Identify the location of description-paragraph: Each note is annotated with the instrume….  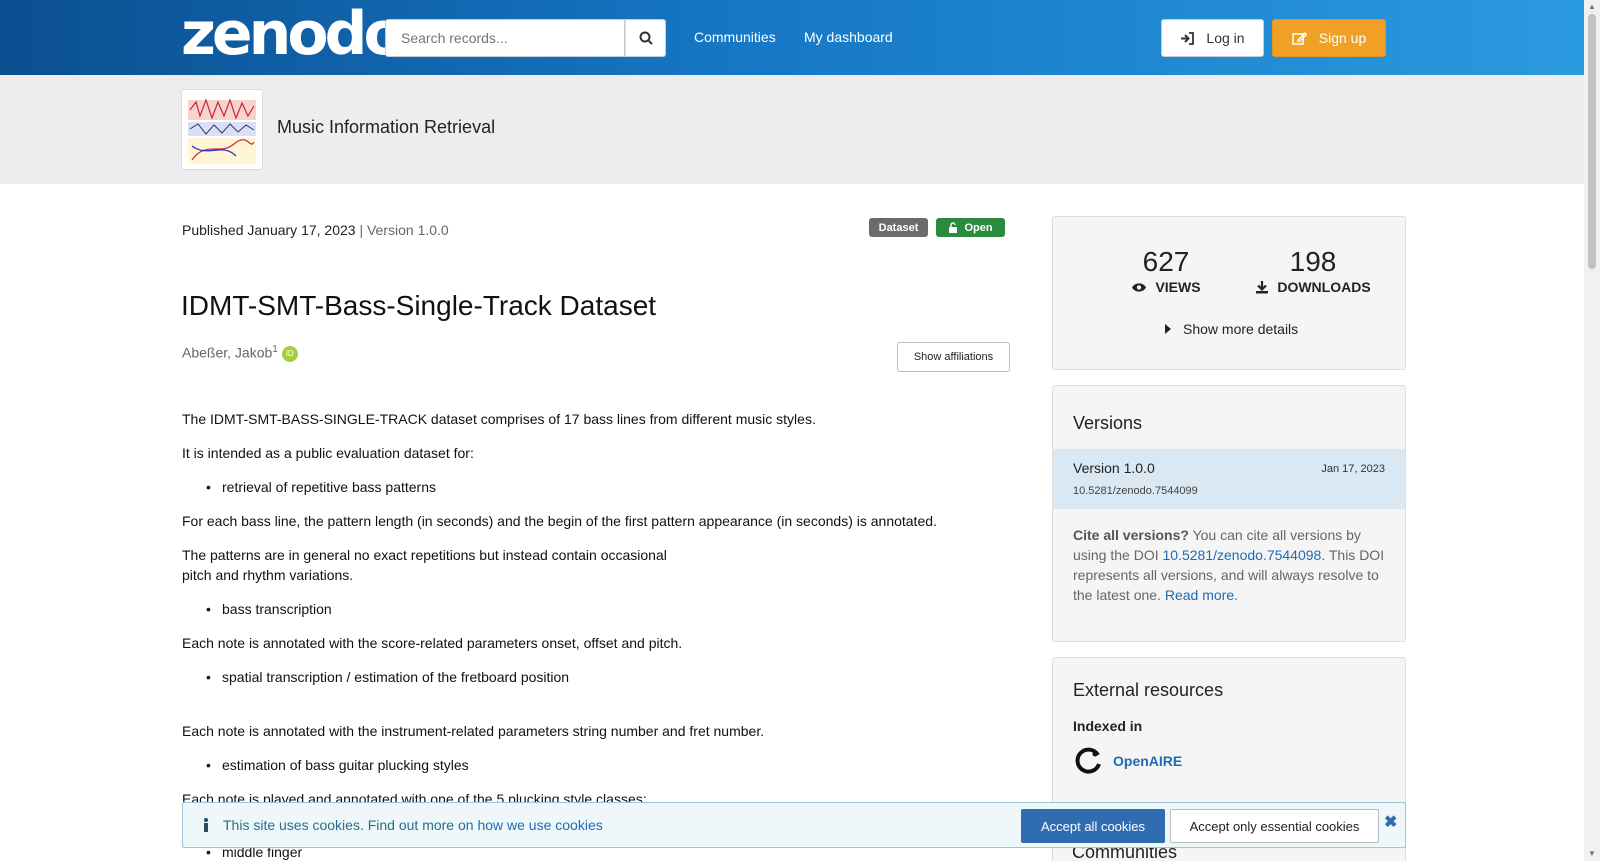
(473, 731).